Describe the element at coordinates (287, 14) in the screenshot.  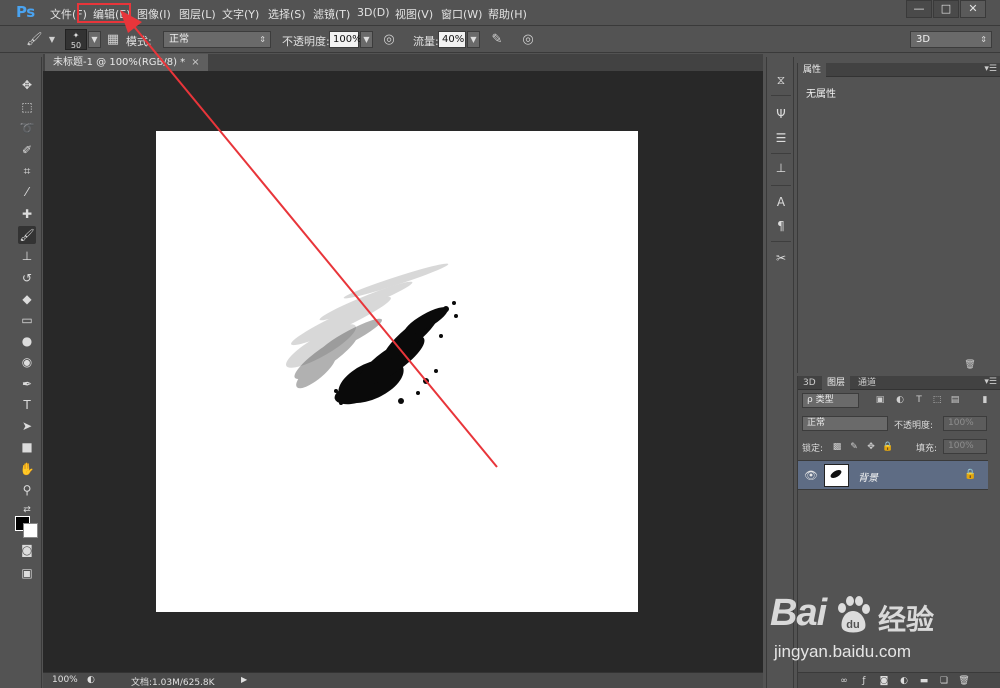
I see `menu-select: 选择(S)` at that location.